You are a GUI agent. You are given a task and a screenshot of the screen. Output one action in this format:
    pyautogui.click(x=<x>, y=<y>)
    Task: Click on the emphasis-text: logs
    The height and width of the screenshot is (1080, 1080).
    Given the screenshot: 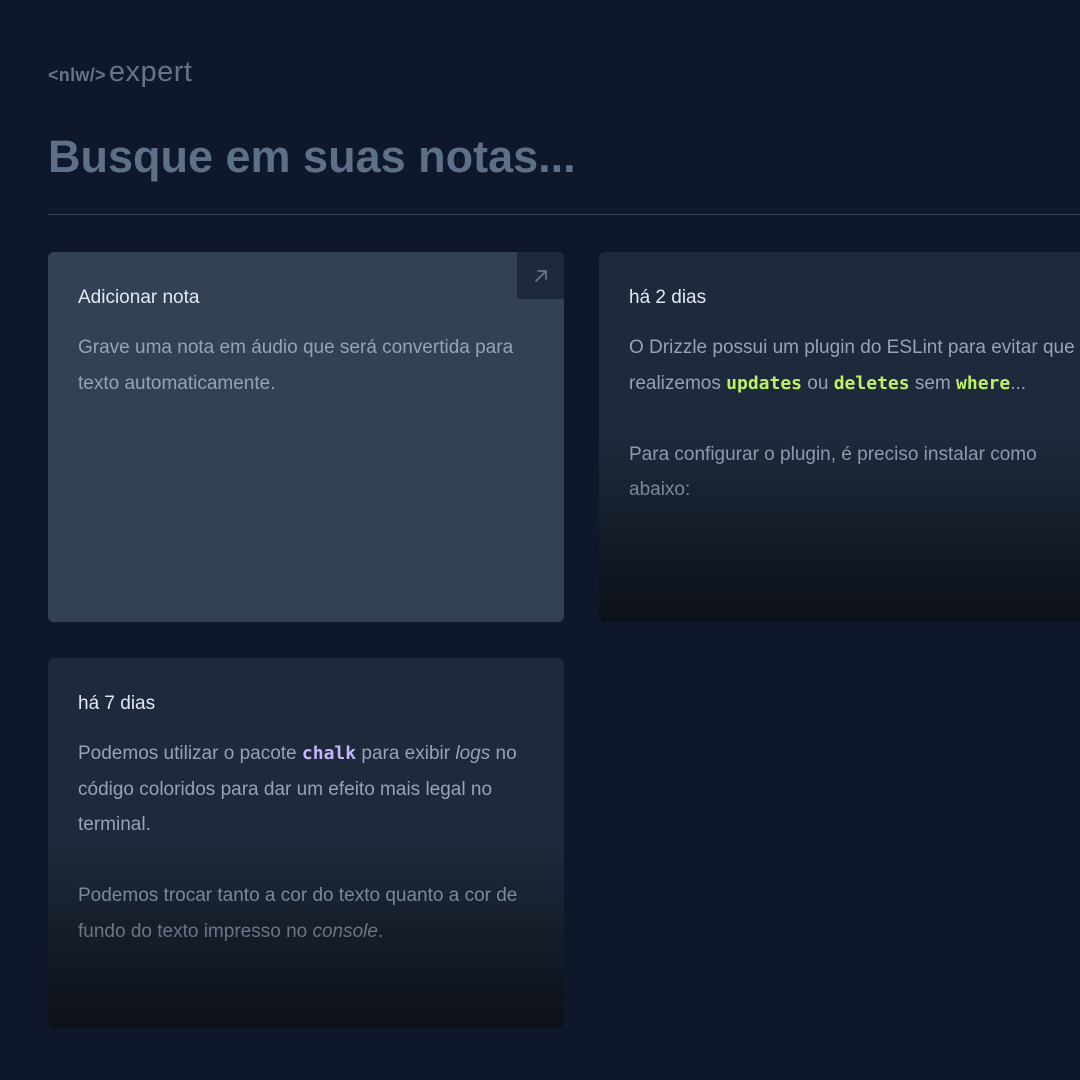 What is the action you would take?
    pyautogui.click(x=473, y=753)
    